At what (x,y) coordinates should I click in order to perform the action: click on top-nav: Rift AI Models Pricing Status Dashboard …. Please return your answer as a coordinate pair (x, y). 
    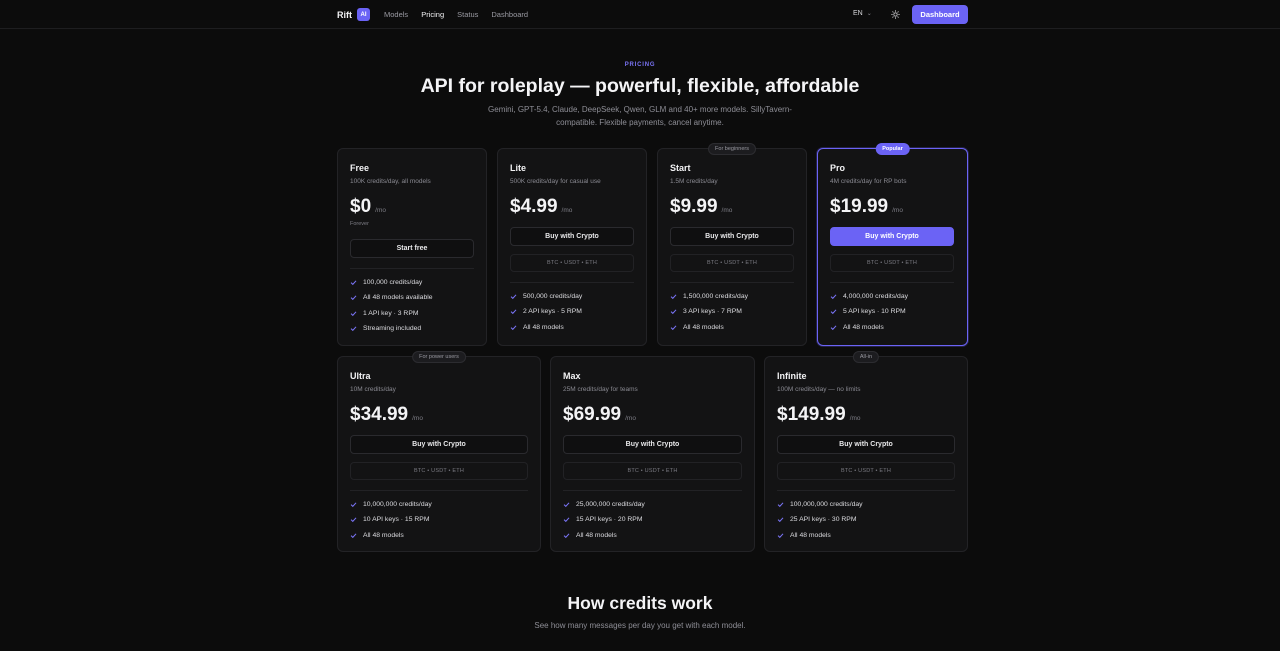
    Looking at the image, I should click on (640, 14).